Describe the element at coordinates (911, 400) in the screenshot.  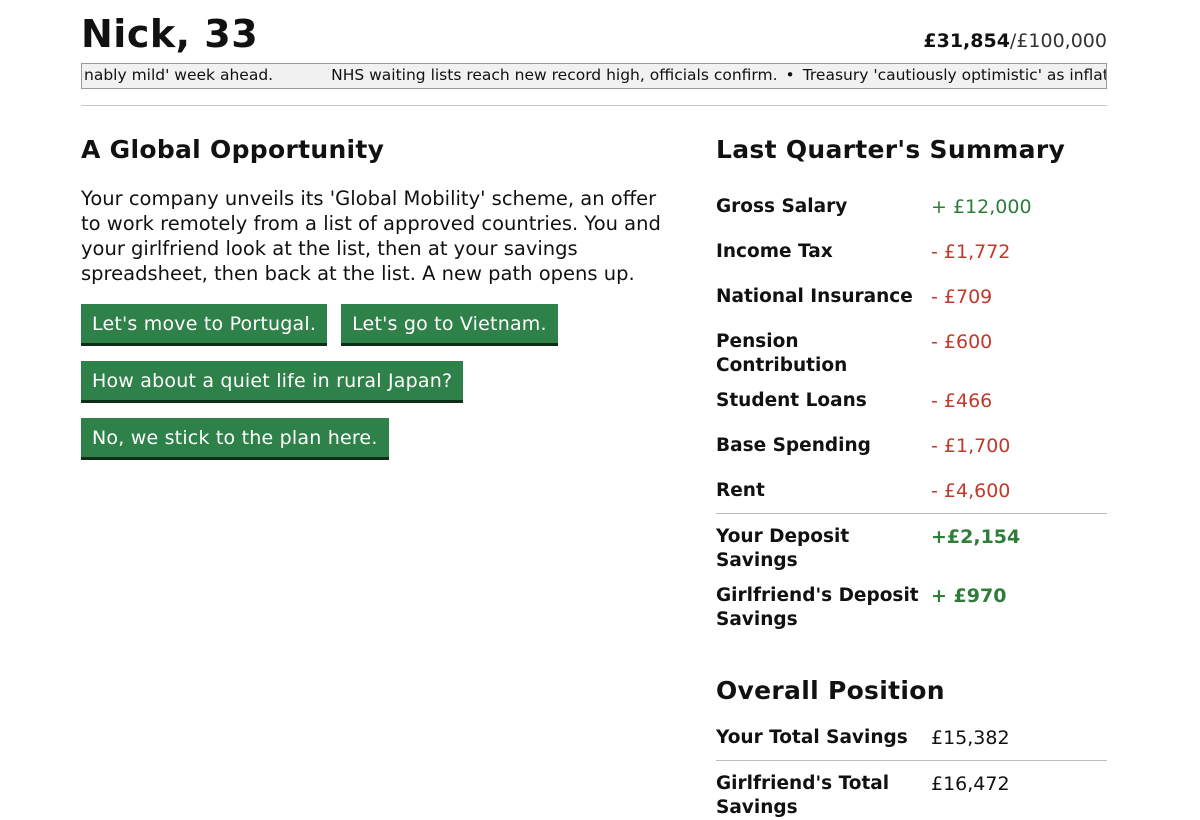
I see `summary-row-student-loans: Student Loans - £466` at that location.